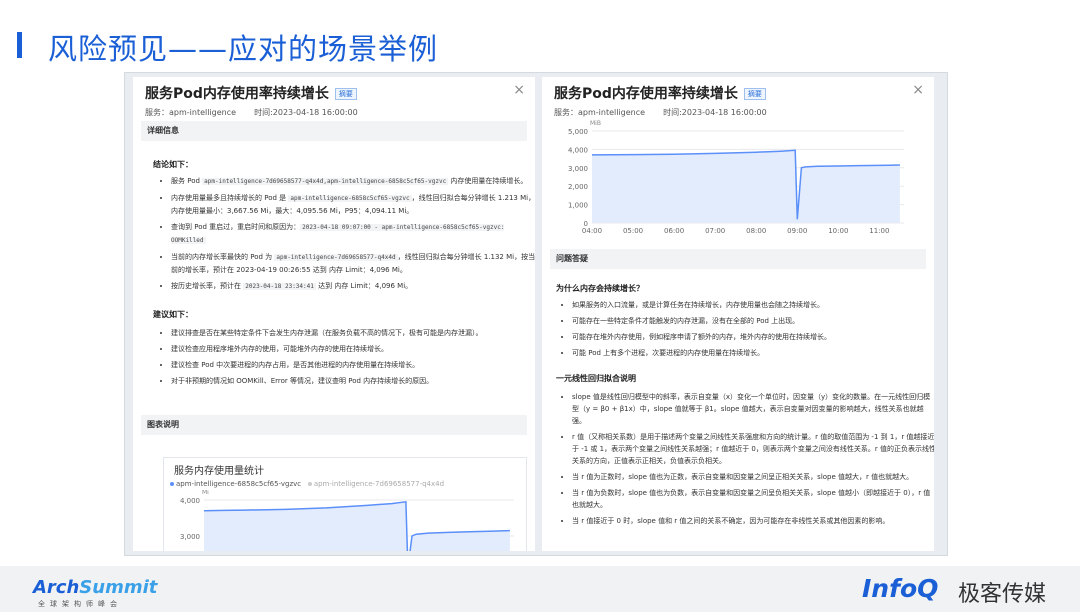  What do you see at coordinates (375, 484) in the screenshot?
I see `legend-item: apm-intelligence-7d69658577-q4x4d` at bounding box center [375, 484].